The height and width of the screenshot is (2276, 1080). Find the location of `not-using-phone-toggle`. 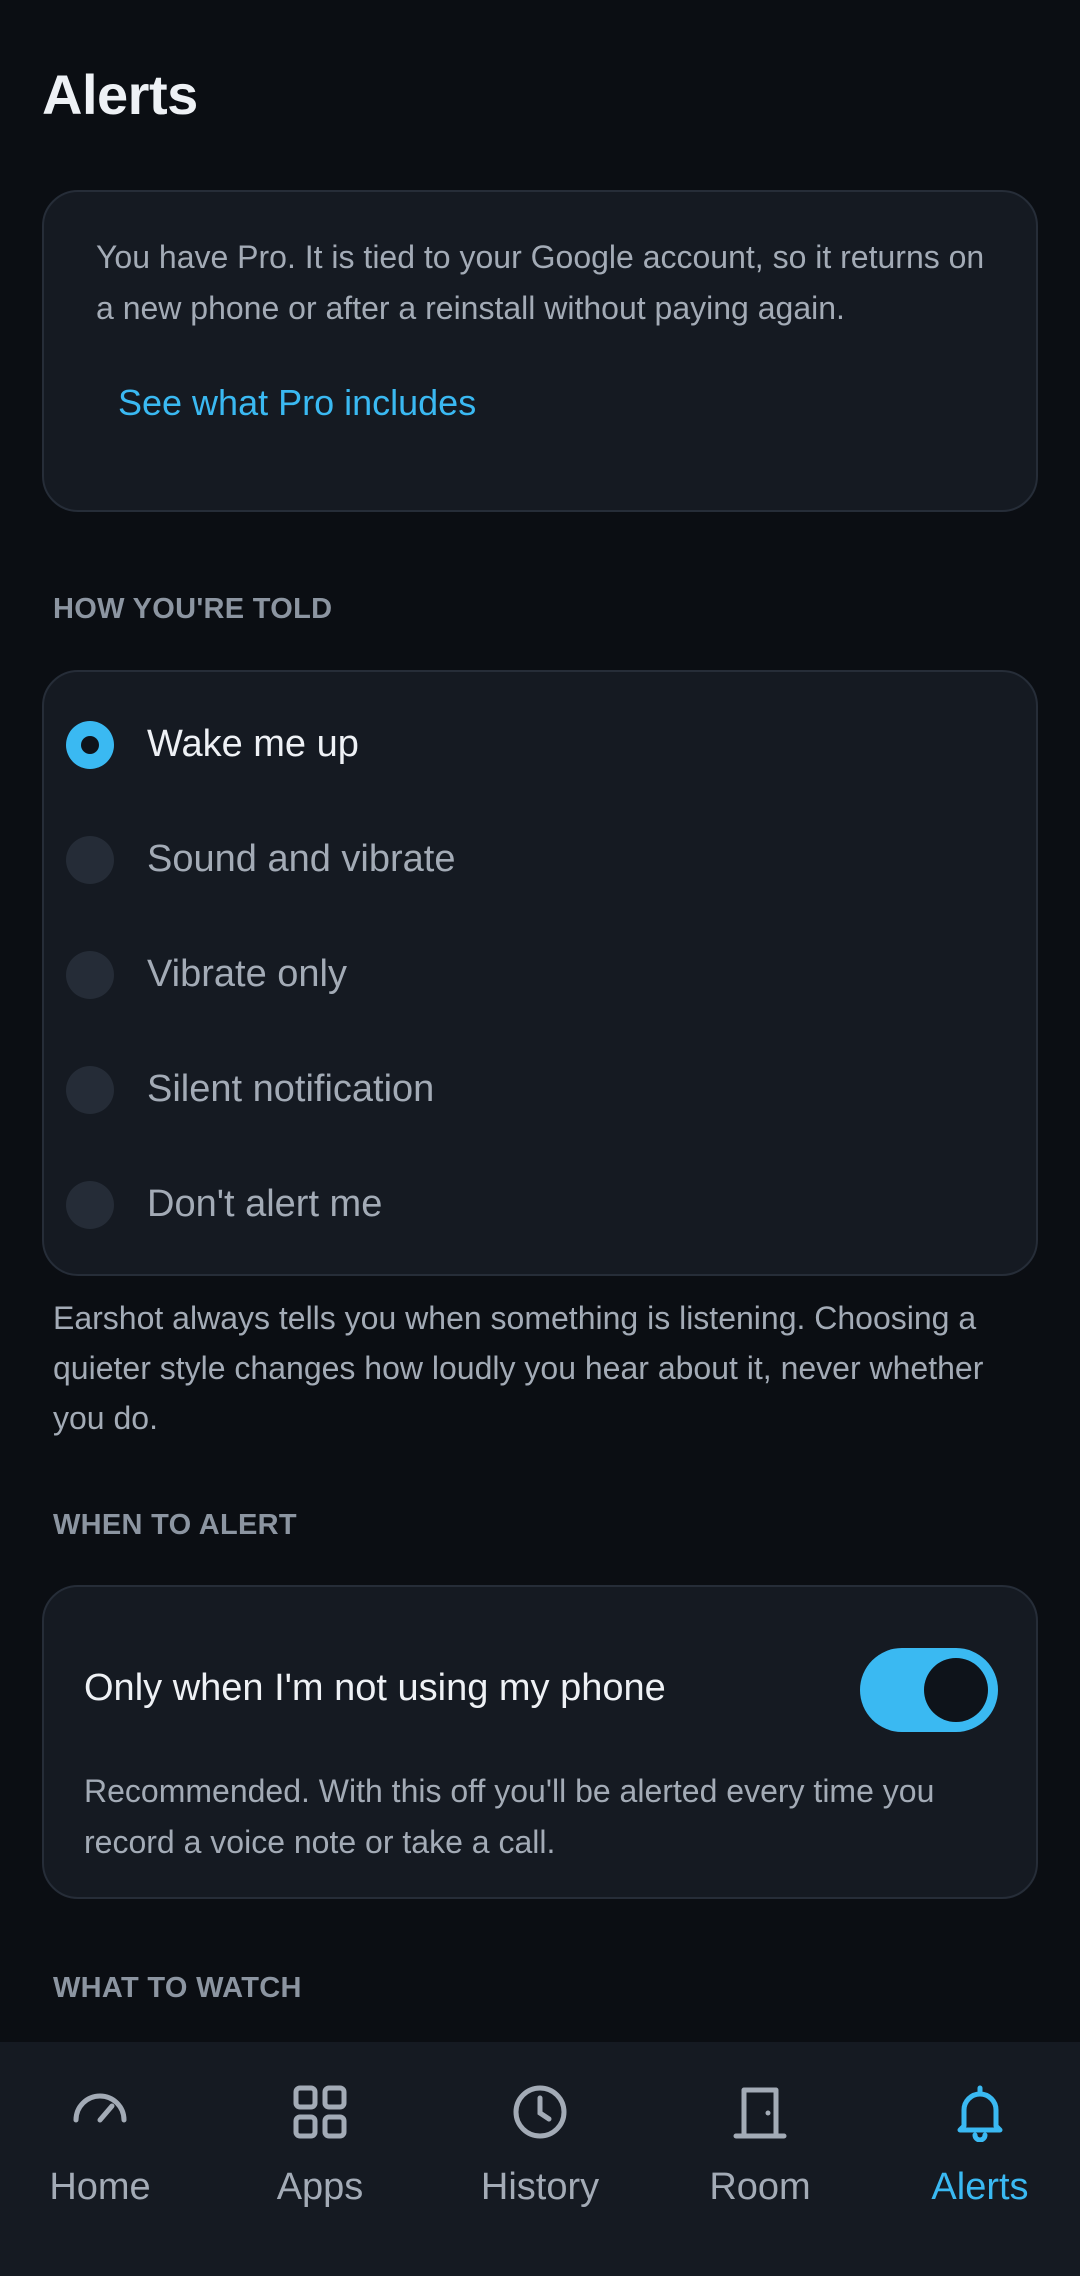

not-using-phone-toggle is located at coordinates (929, 1690).